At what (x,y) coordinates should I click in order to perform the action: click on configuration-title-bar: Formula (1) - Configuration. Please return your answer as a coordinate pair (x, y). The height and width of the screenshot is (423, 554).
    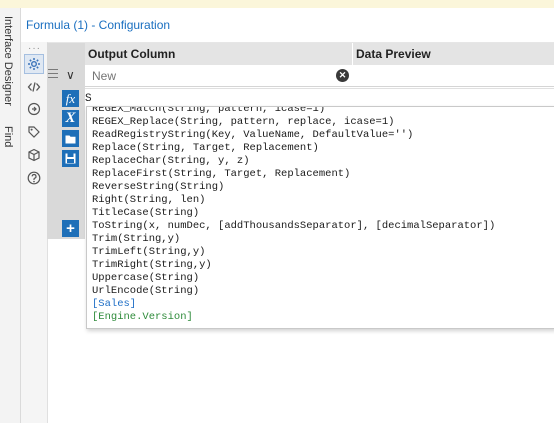
    Looking at the image, I should click on (287, 25).